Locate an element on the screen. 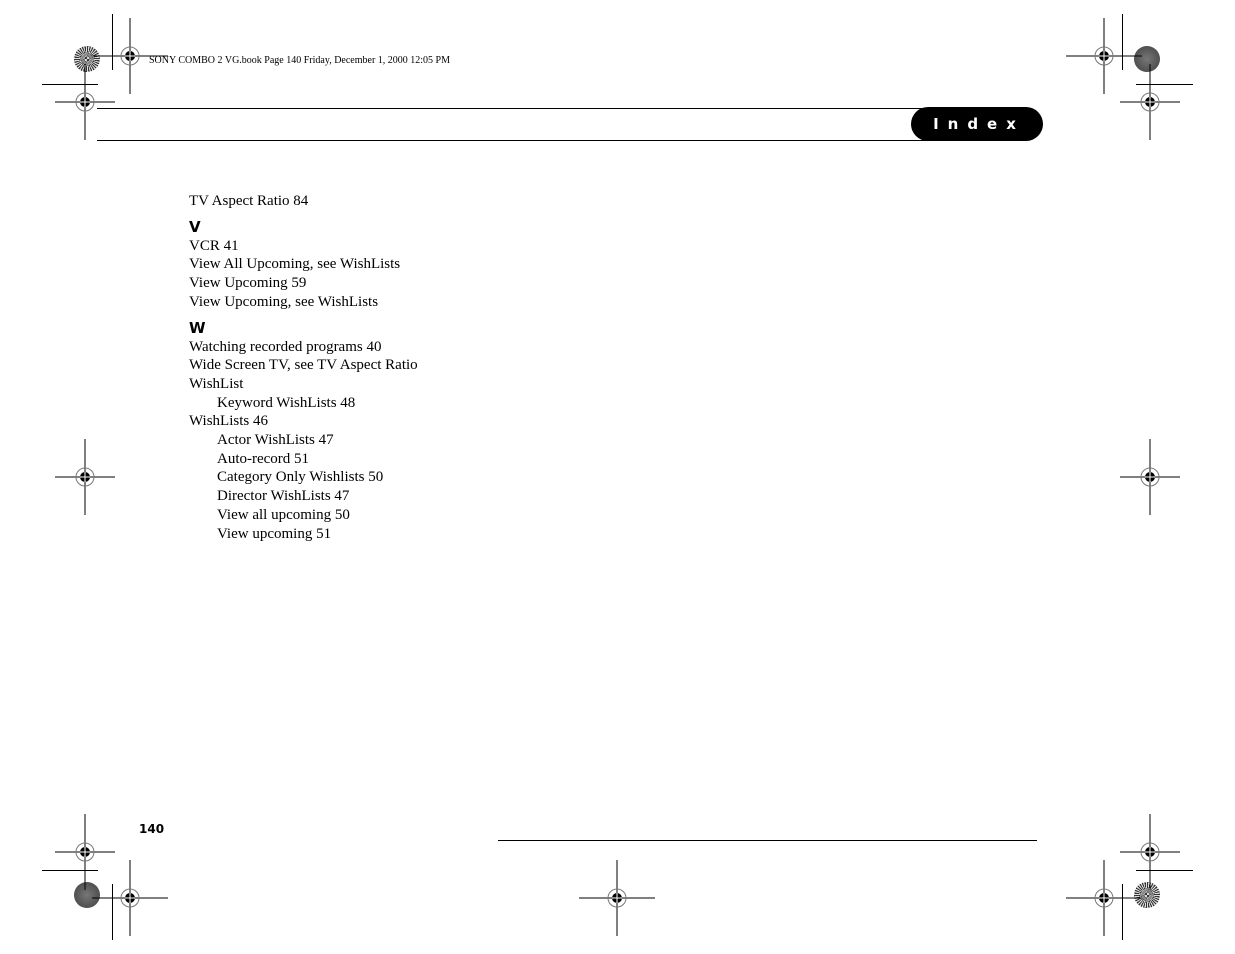 Image resolution: width=1235 pixels, height=954 pixels. index-subentry: Category Only Wishlists 50 is located at coordinates (300, 477).